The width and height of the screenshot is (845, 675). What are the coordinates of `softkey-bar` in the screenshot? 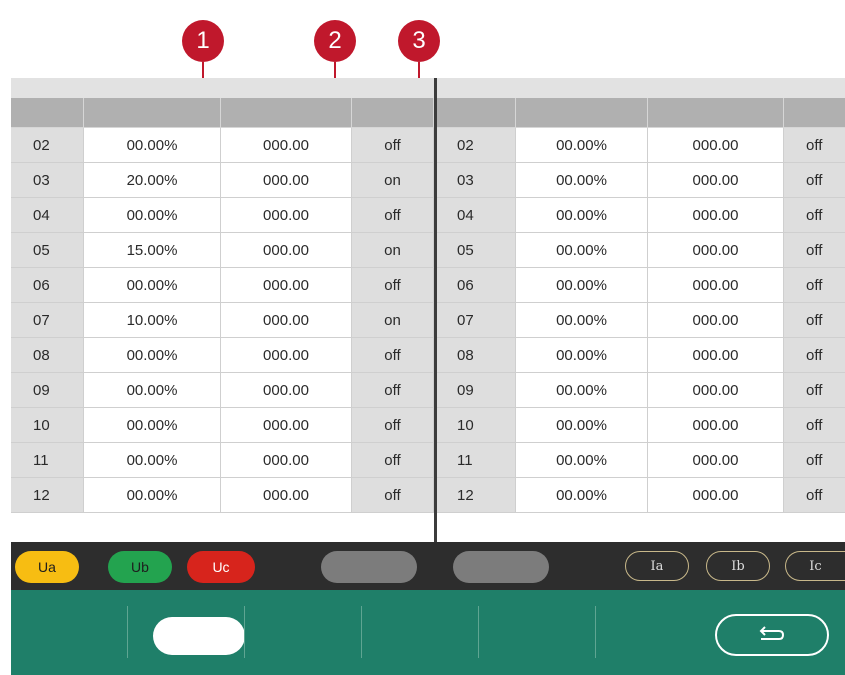 It's located at (428, 632).